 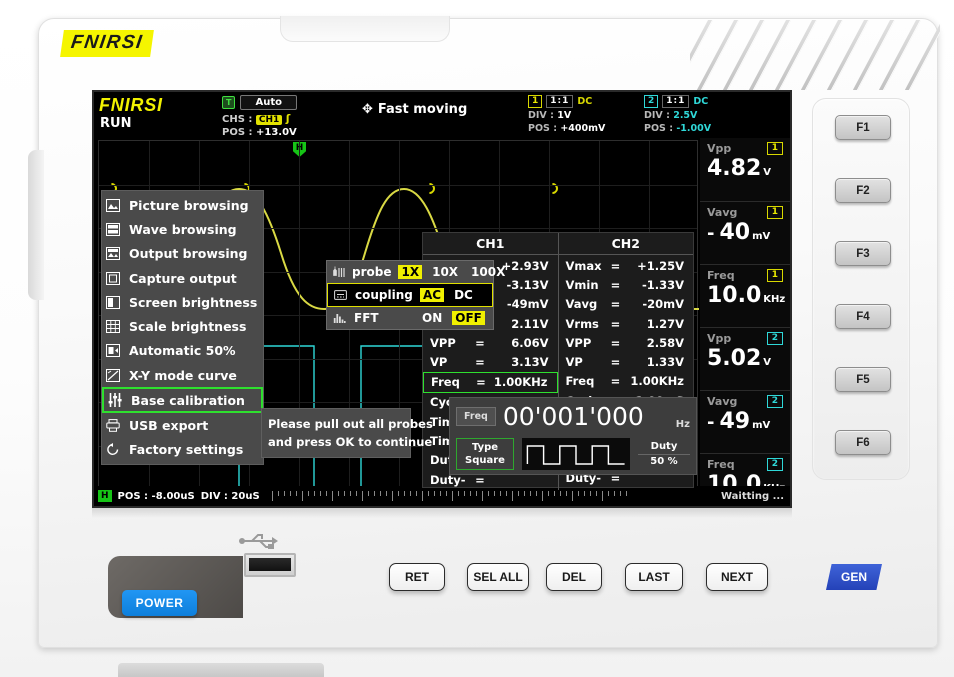 I want to click on channel-1-div-row: DIV : 1V, so click(x=566, y=115).